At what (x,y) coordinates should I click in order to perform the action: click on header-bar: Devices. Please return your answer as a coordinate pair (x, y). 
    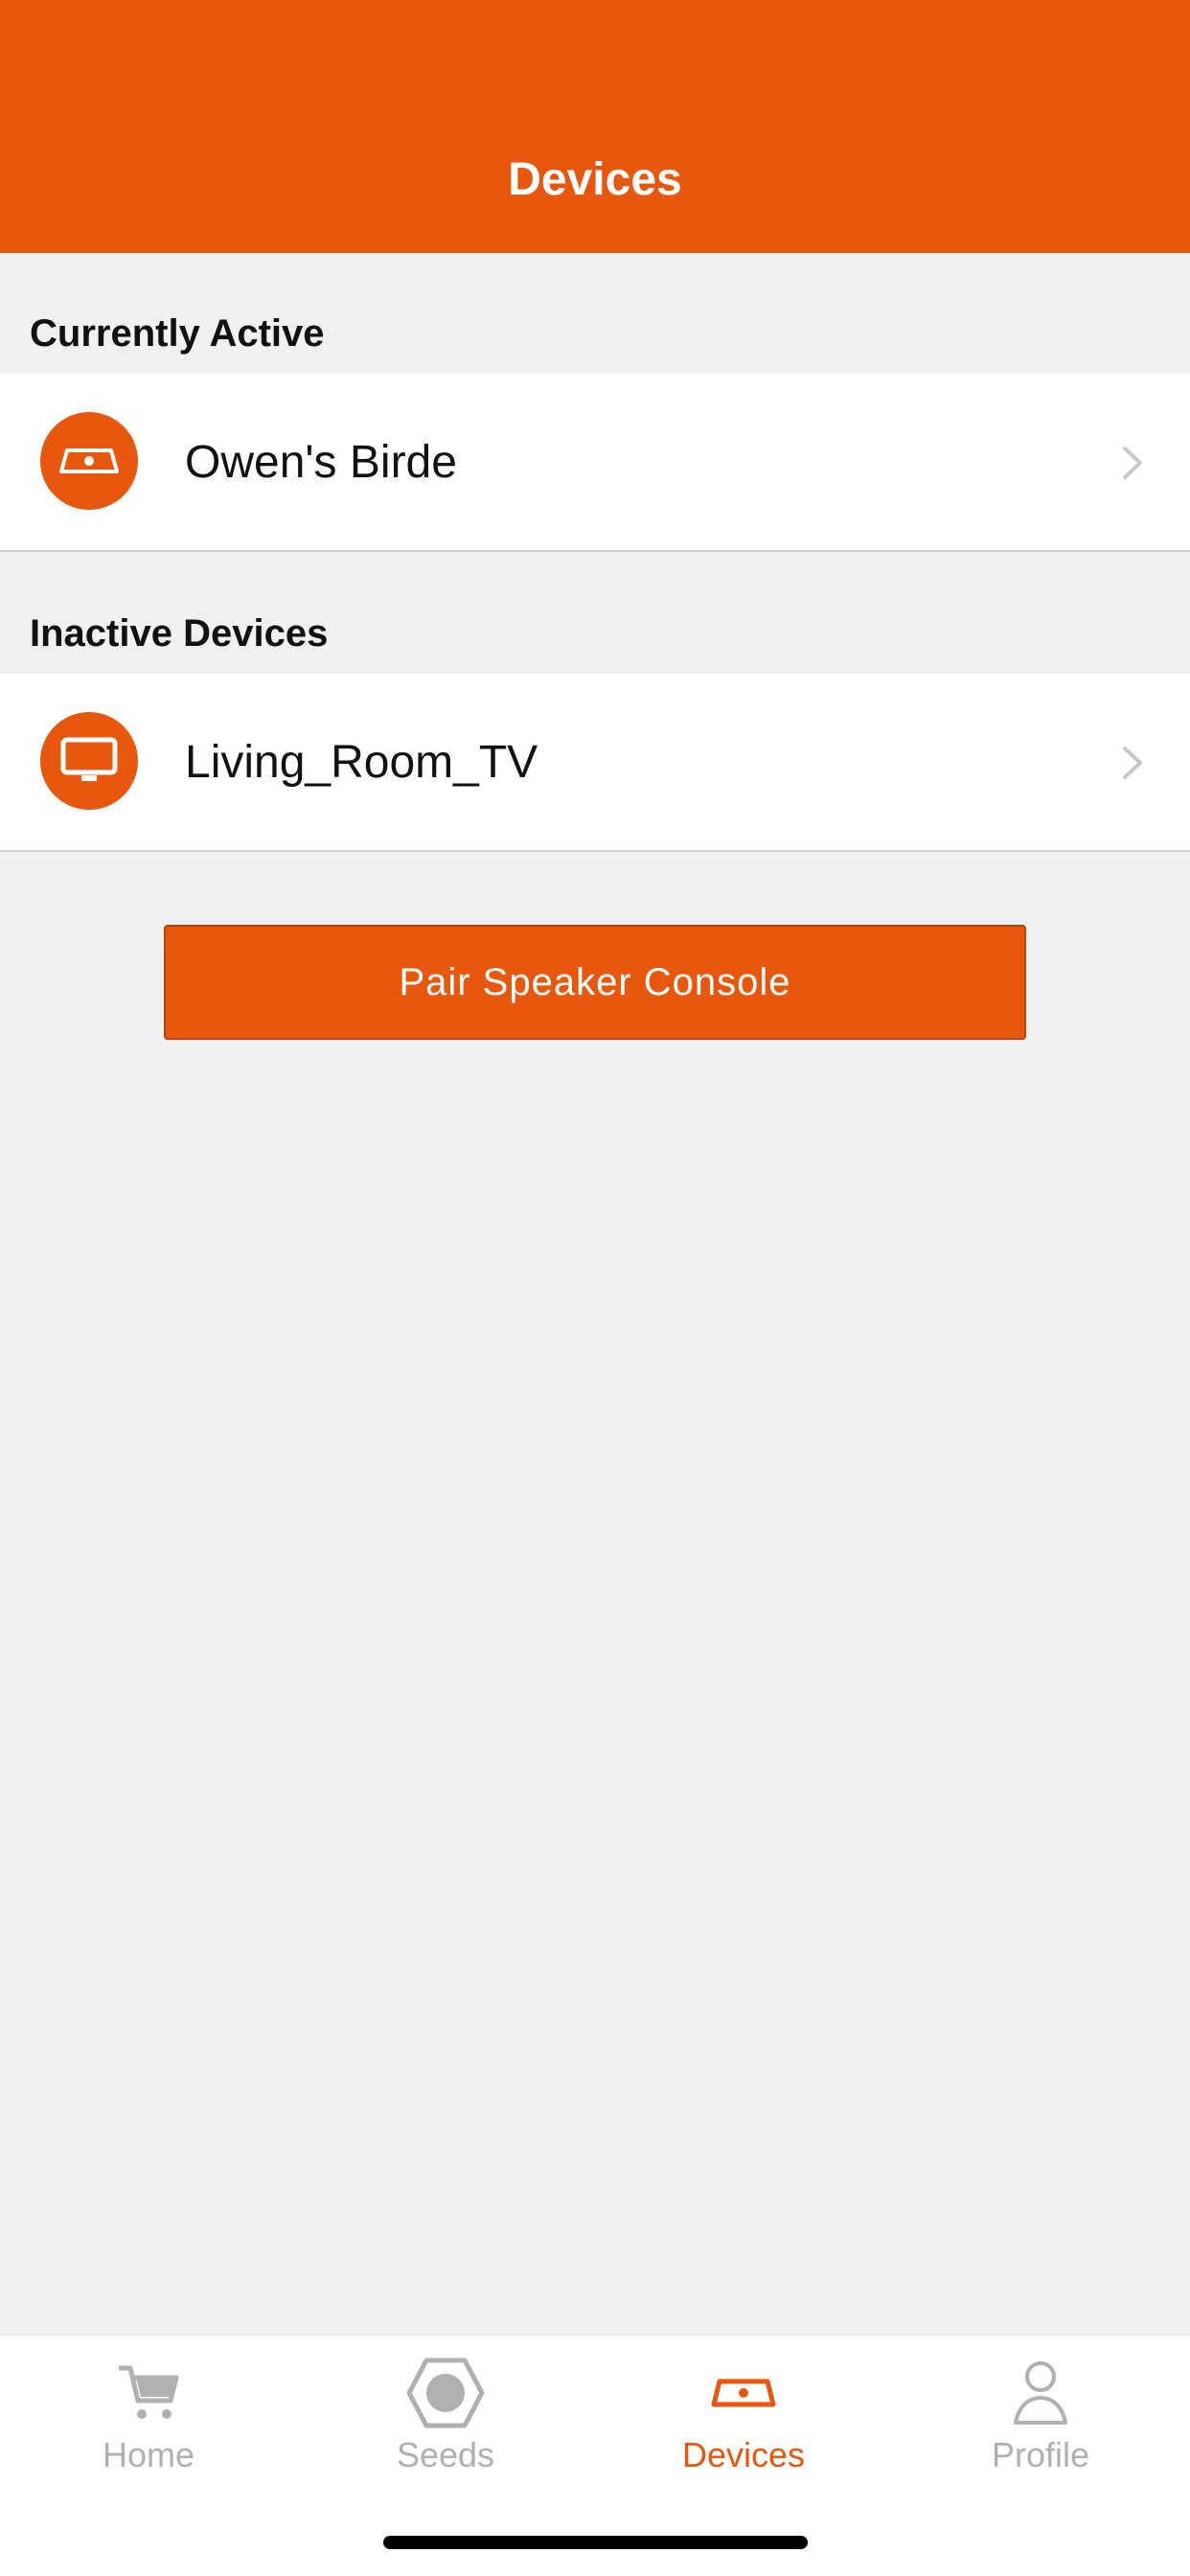
    Looking at the image, I should click on (595, 126).